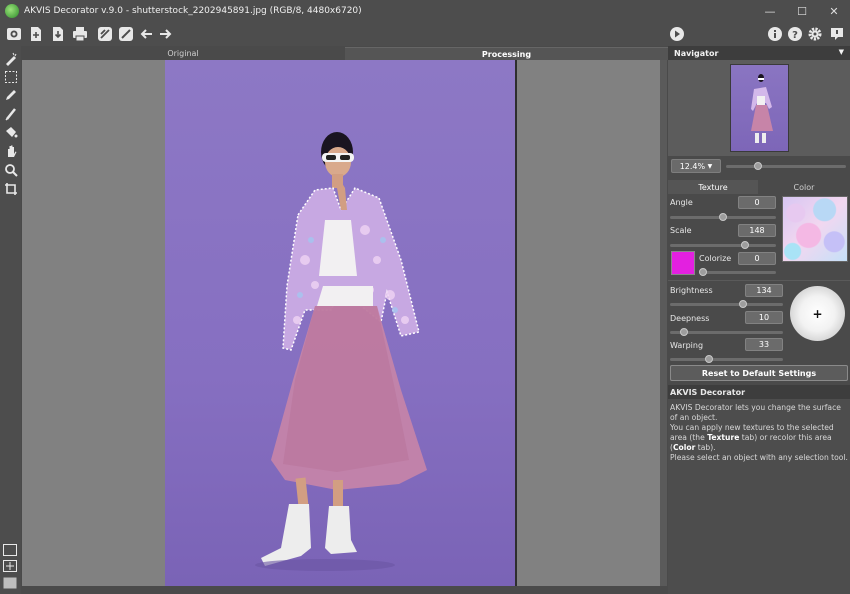 This screenshot has height=594, width=850. I want to click on deepness-field: 10, so click(764, 317).